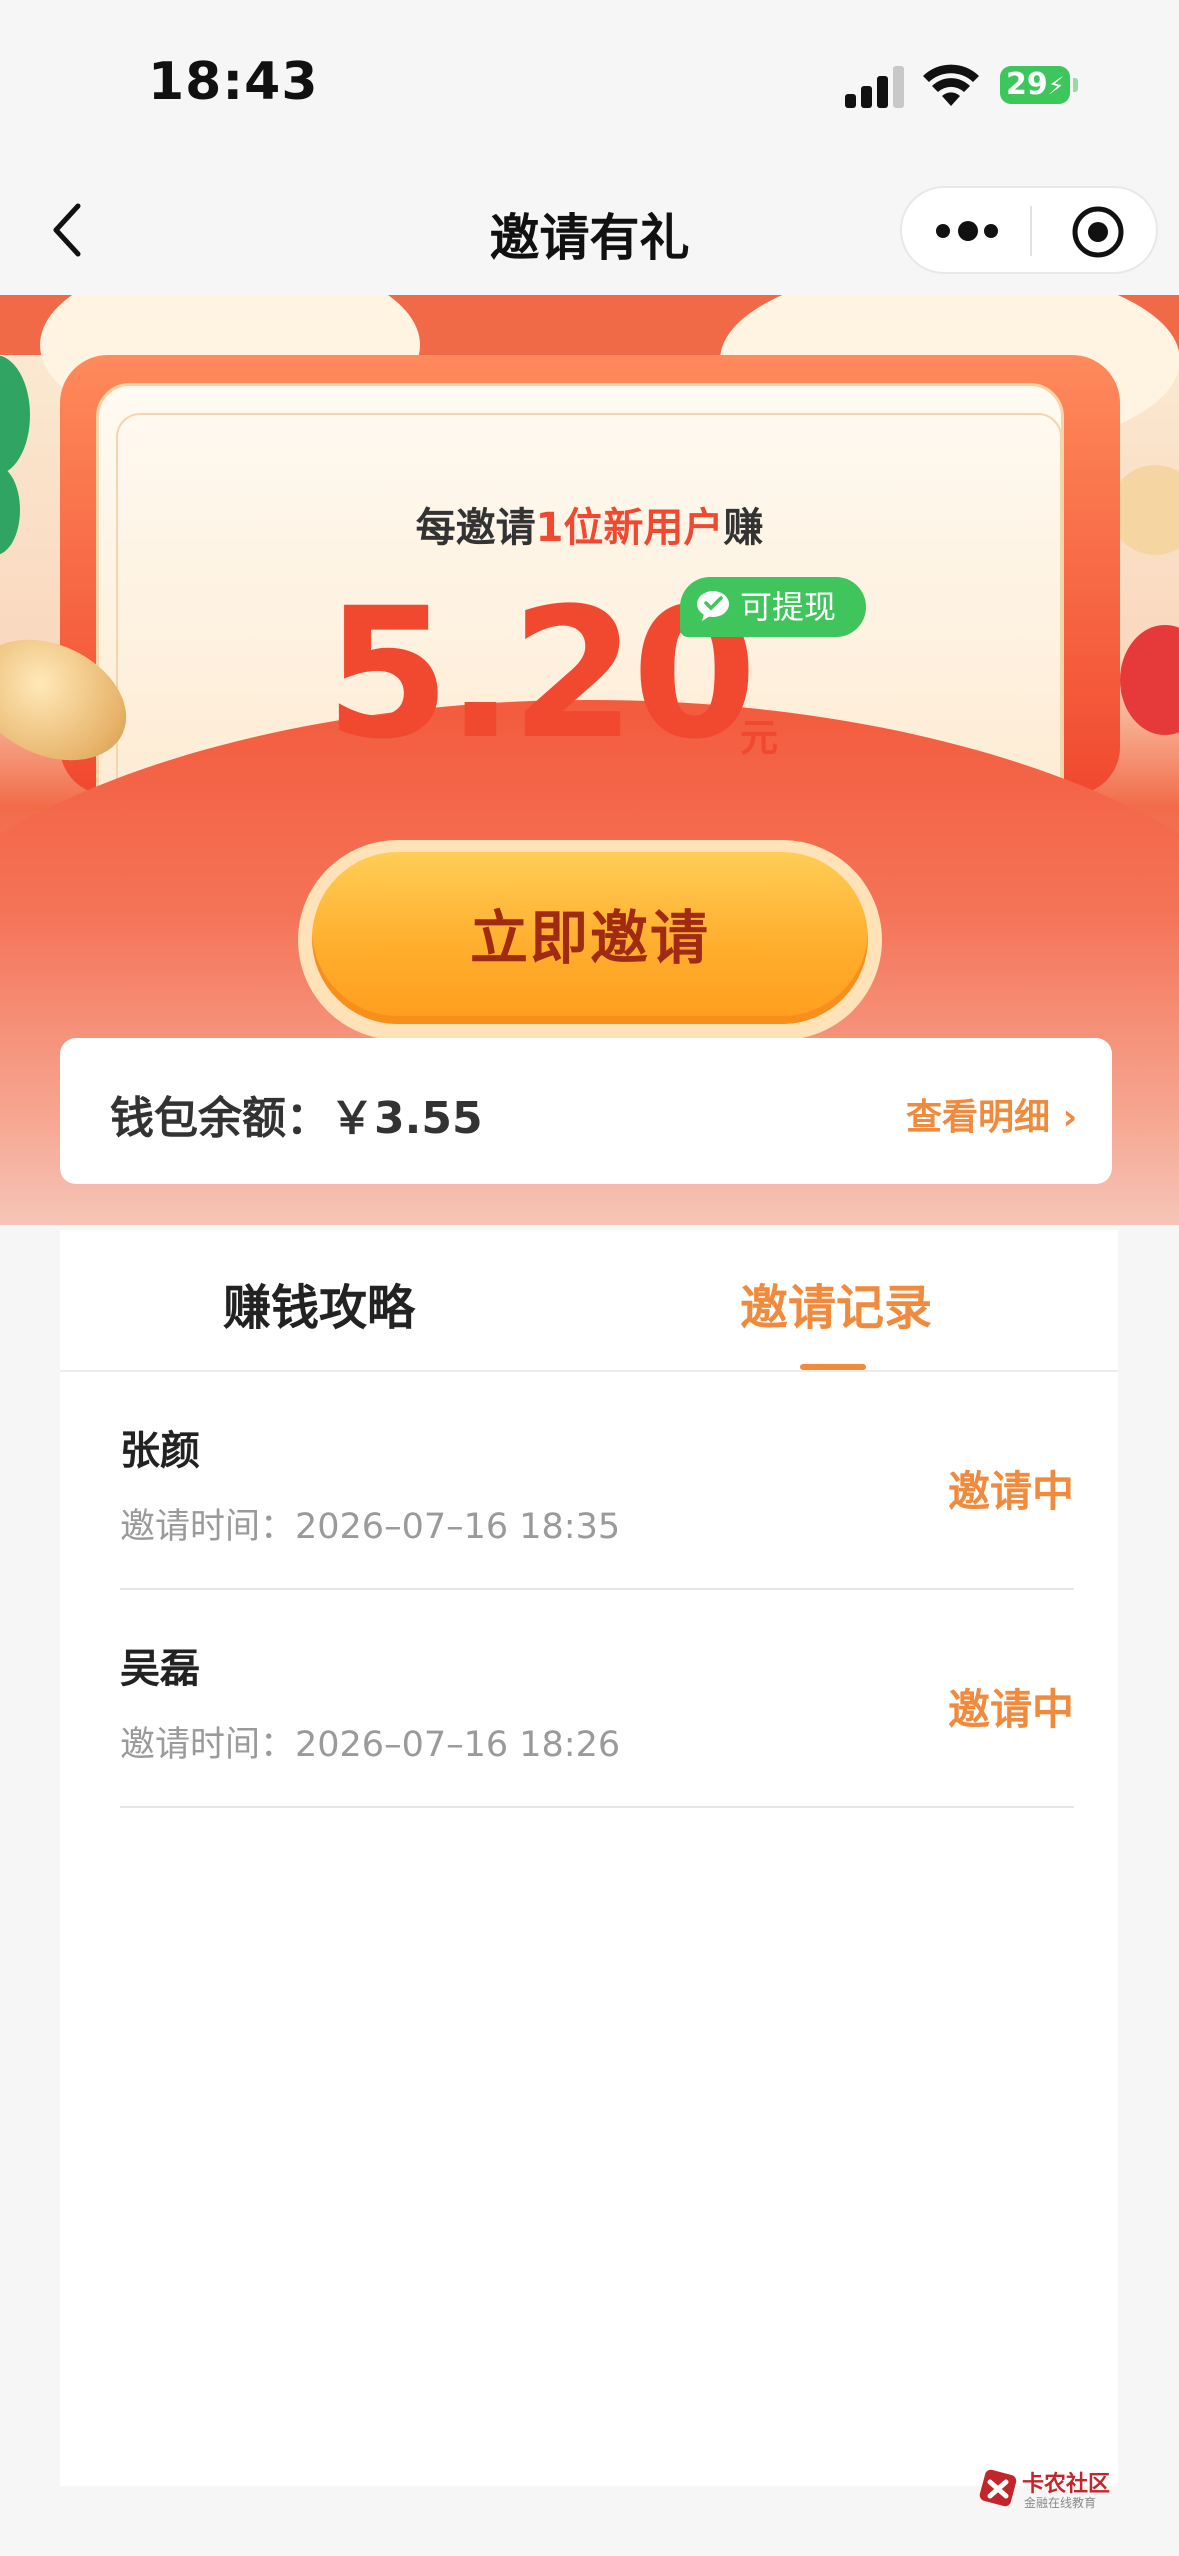 The width and height of the screenshot is (1179, 2556). I want to click on wallet-balance-card: 钱包余额：￥3.55 查看明细 ›, so click(586, 1111).